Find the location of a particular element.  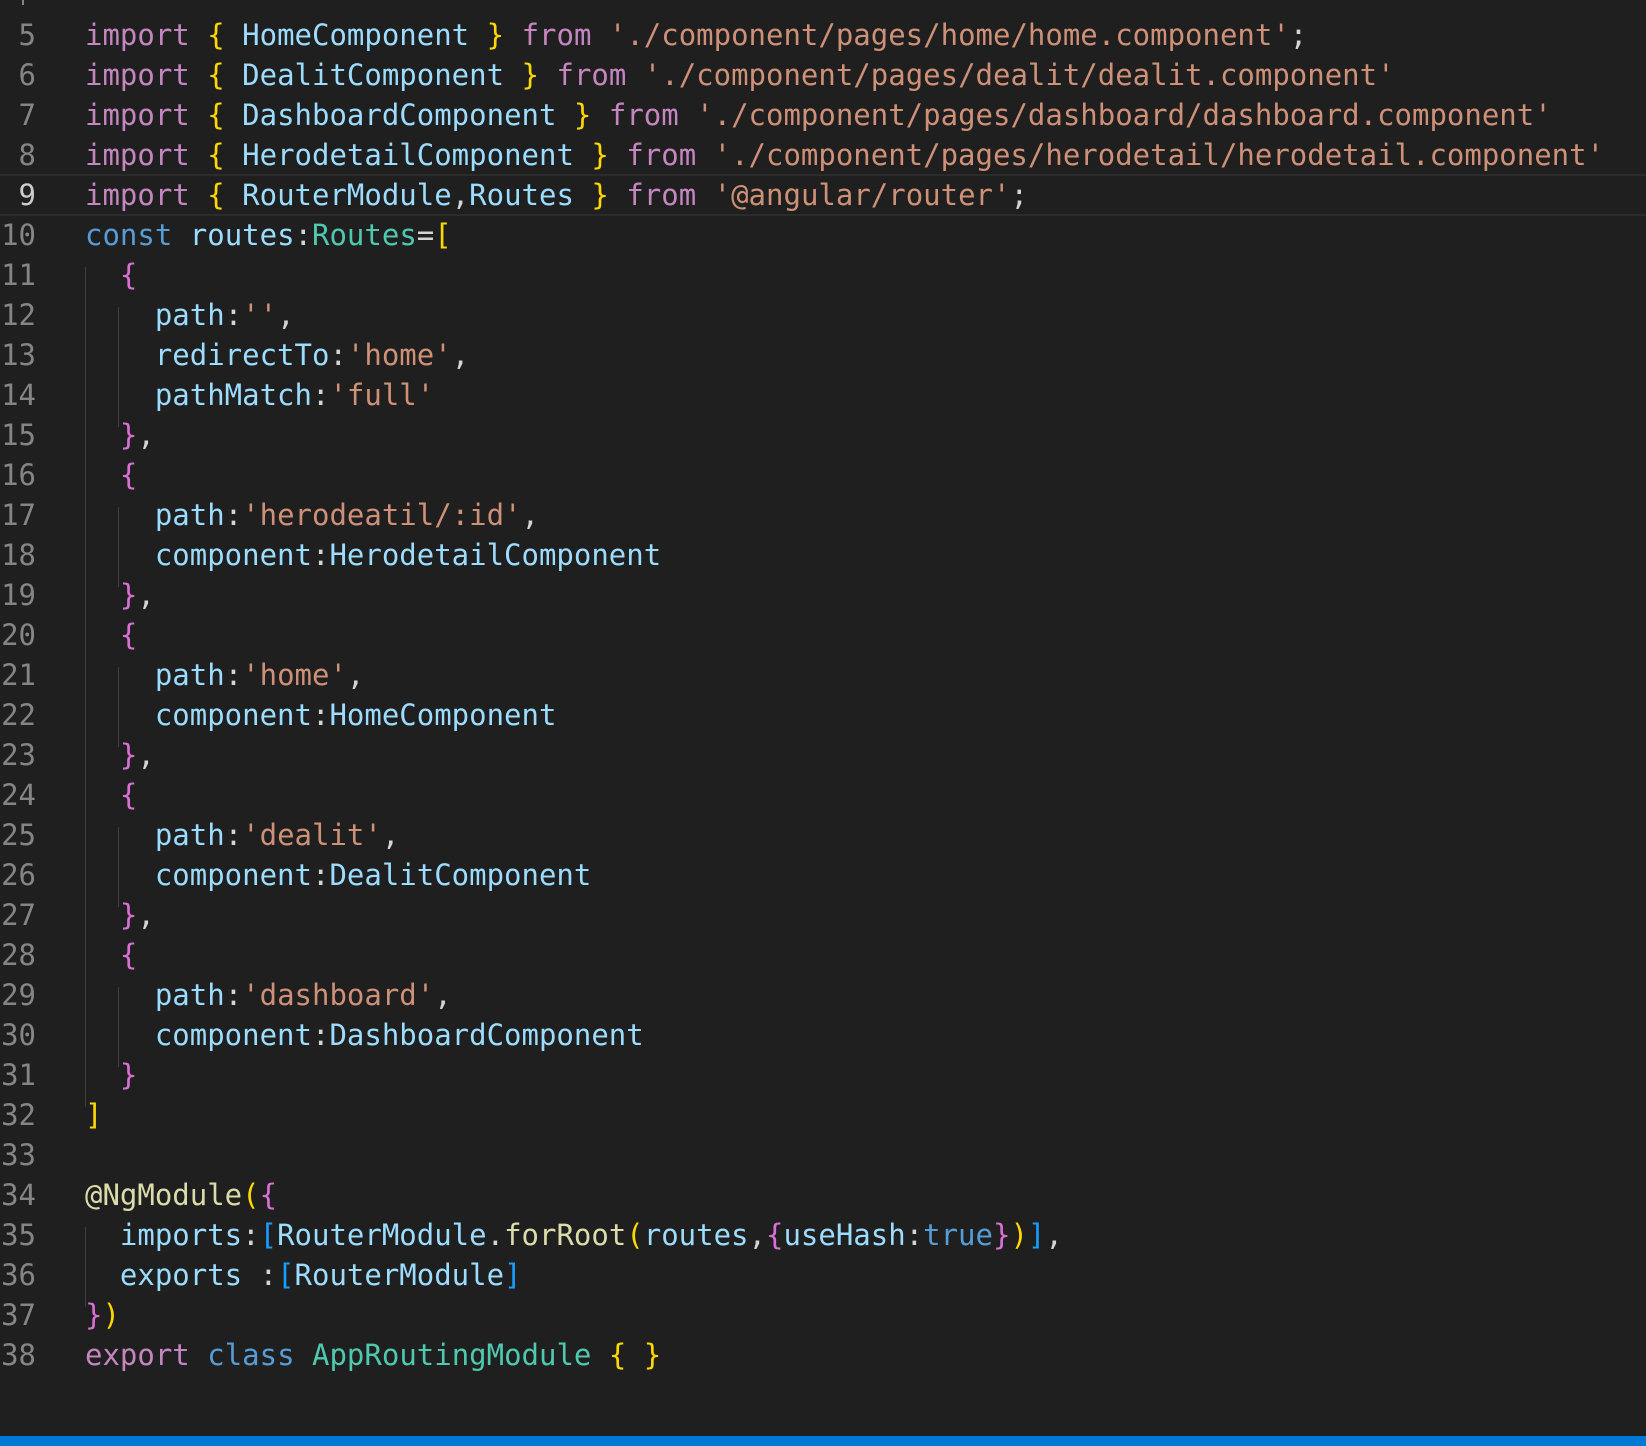

code-line: 19 }, is located at coordinates (823, 595).